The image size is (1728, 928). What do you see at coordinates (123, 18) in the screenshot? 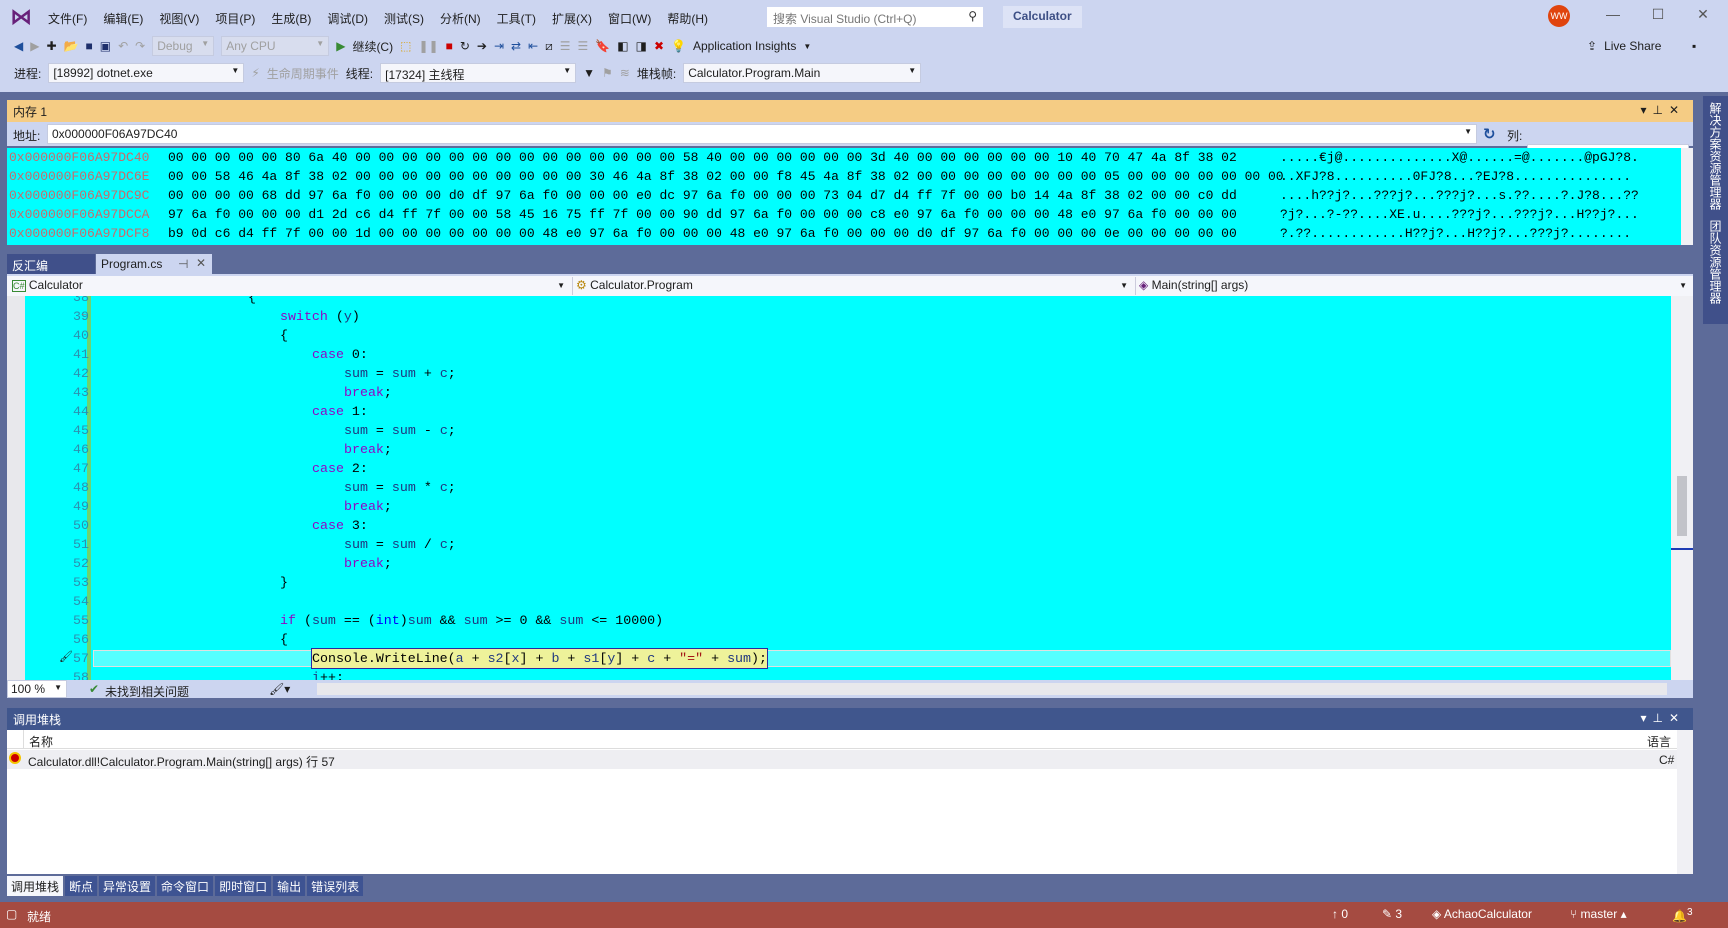
I see `menu-item: 编辑(E)` at bounding box center [123, 18].